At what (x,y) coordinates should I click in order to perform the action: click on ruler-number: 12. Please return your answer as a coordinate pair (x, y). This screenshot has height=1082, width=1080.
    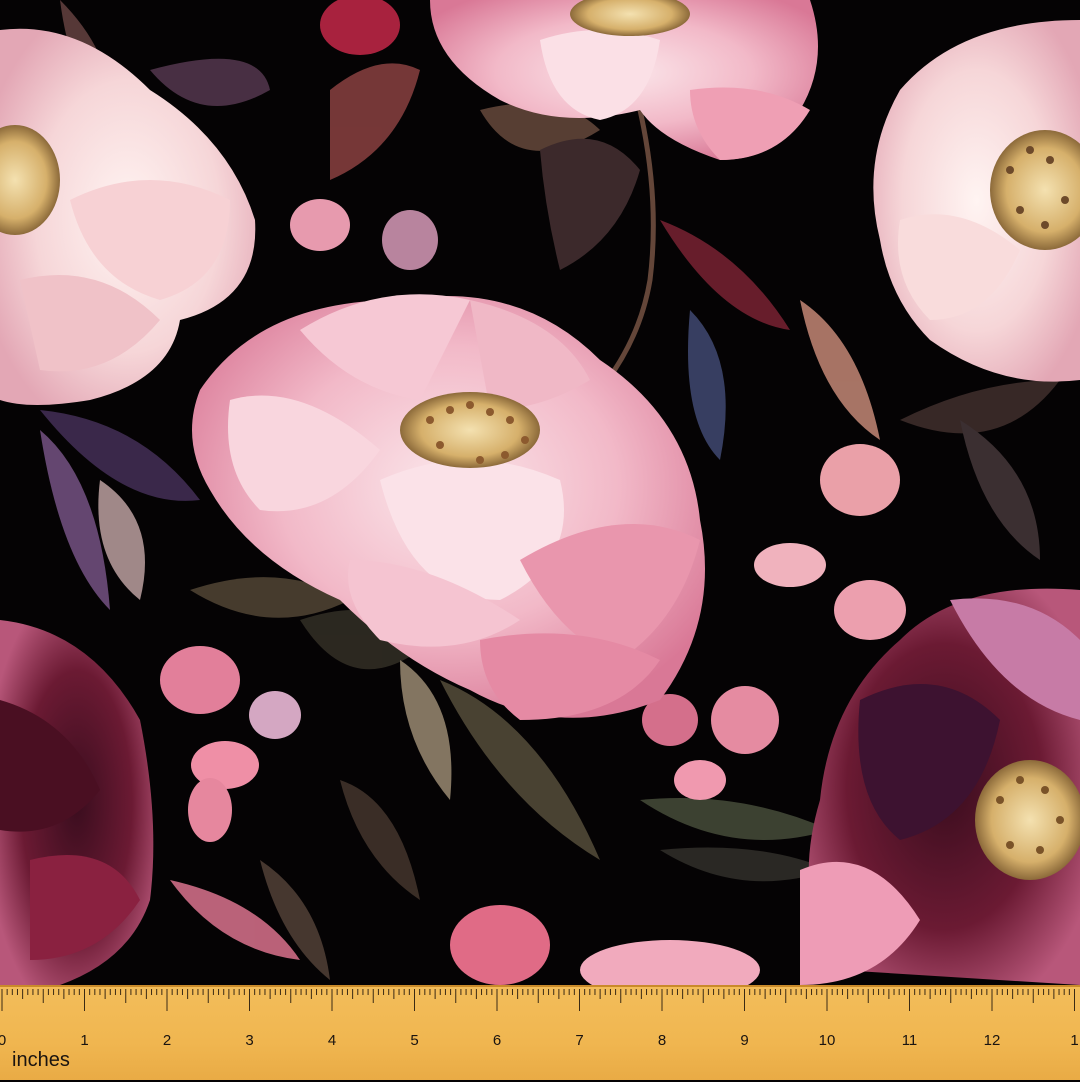
    Looking at the image, I should click on (992, 1040).